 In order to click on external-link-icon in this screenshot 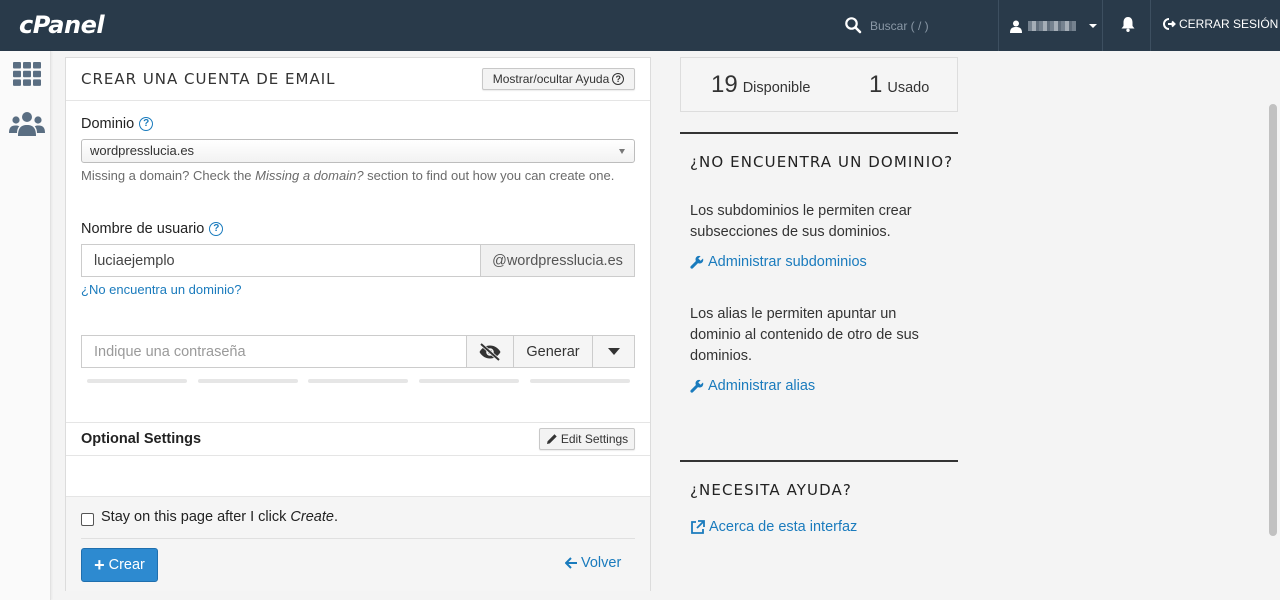, I will do `click(698, 526)`.